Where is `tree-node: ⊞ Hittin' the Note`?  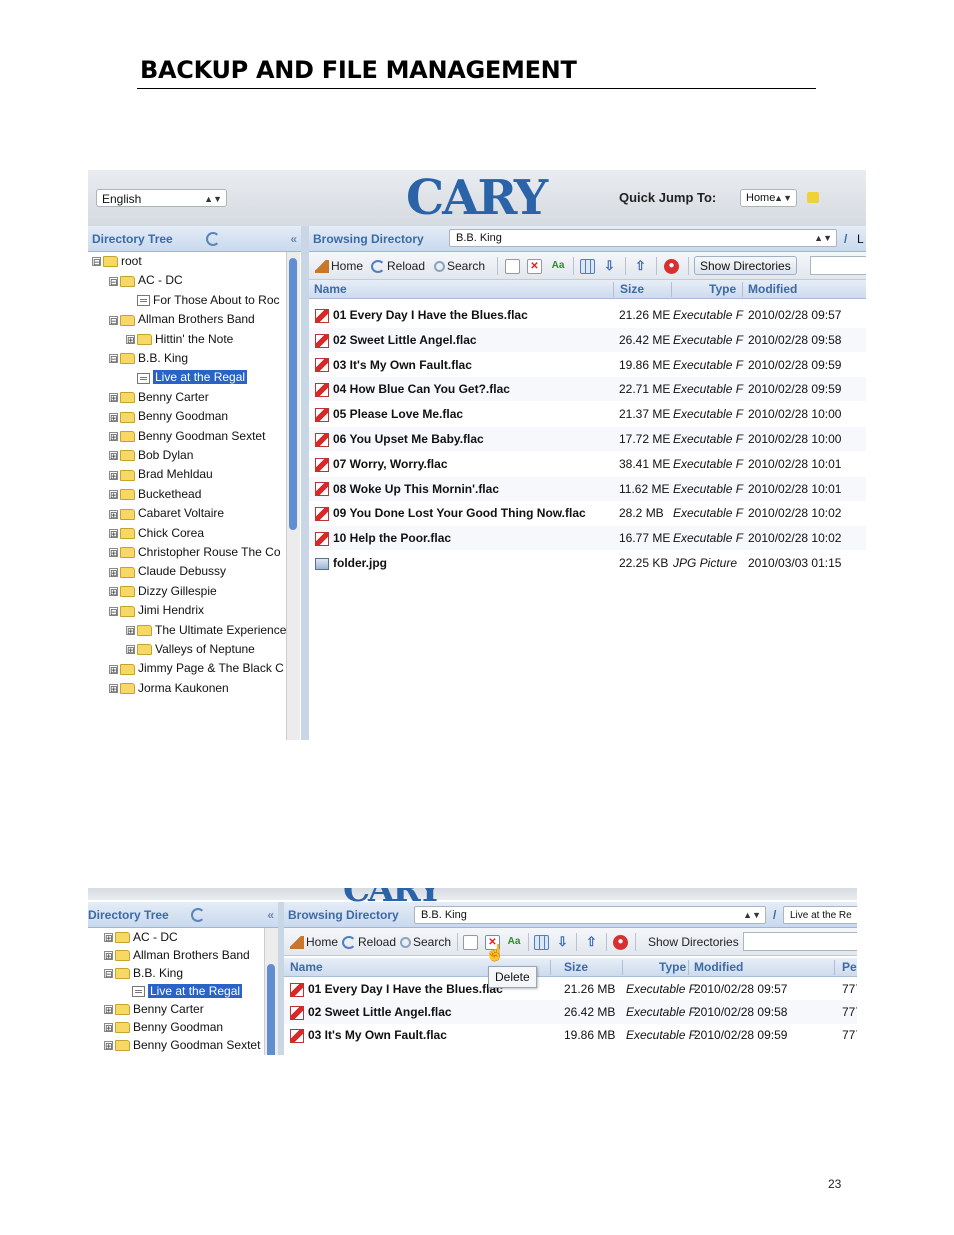 tree-node: ⊞ Hittin' the Note is located at coordinates (179, 339).